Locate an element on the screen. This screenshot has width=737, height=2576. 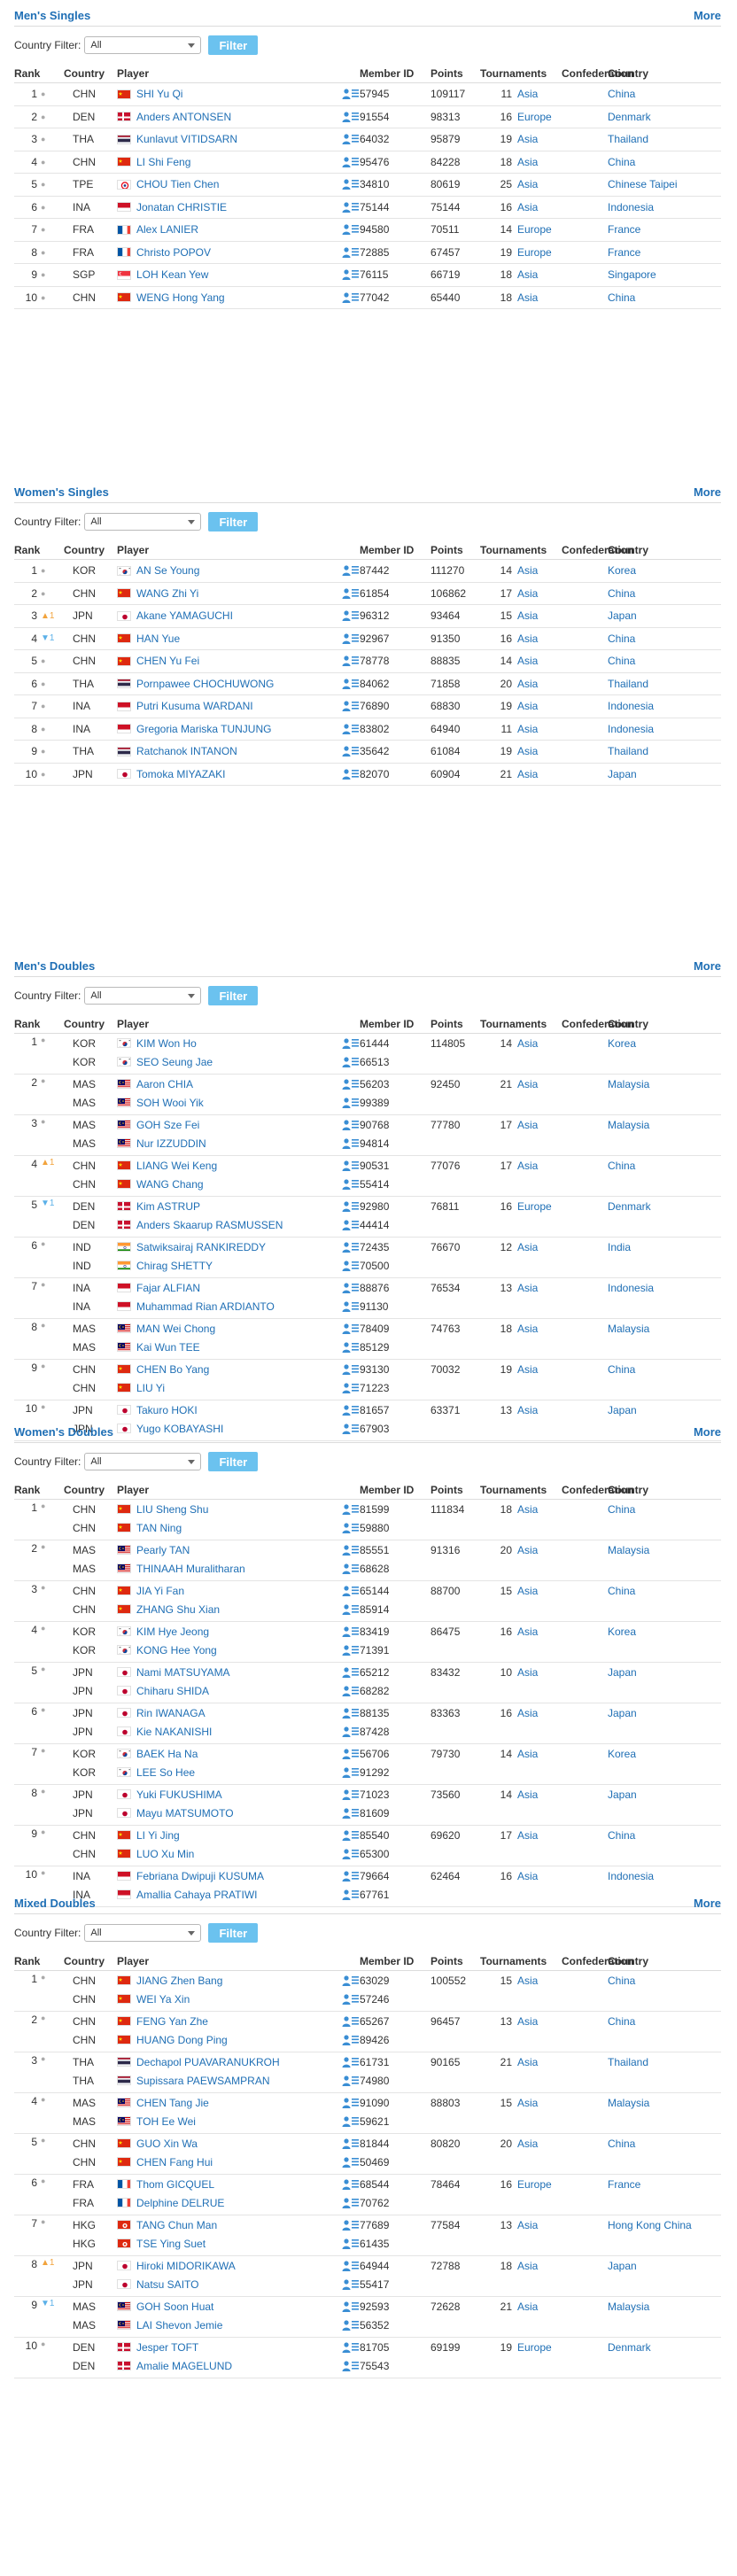
more-link: More is located at coordinates (707, 966).